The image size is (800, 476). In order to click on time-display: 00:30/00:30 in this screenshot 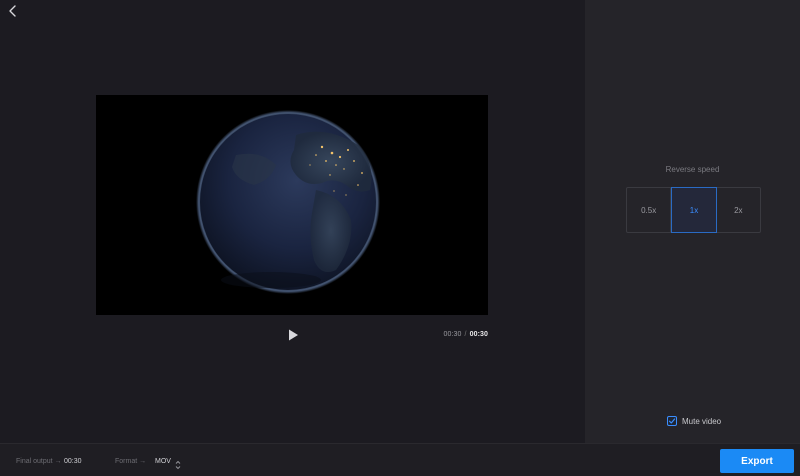, I will do `click(466, 334)`.